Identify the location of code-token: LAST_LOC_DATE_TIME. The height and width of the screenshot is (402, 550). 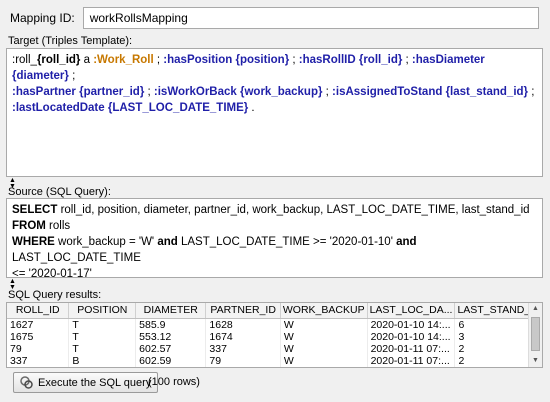
(76, 258).